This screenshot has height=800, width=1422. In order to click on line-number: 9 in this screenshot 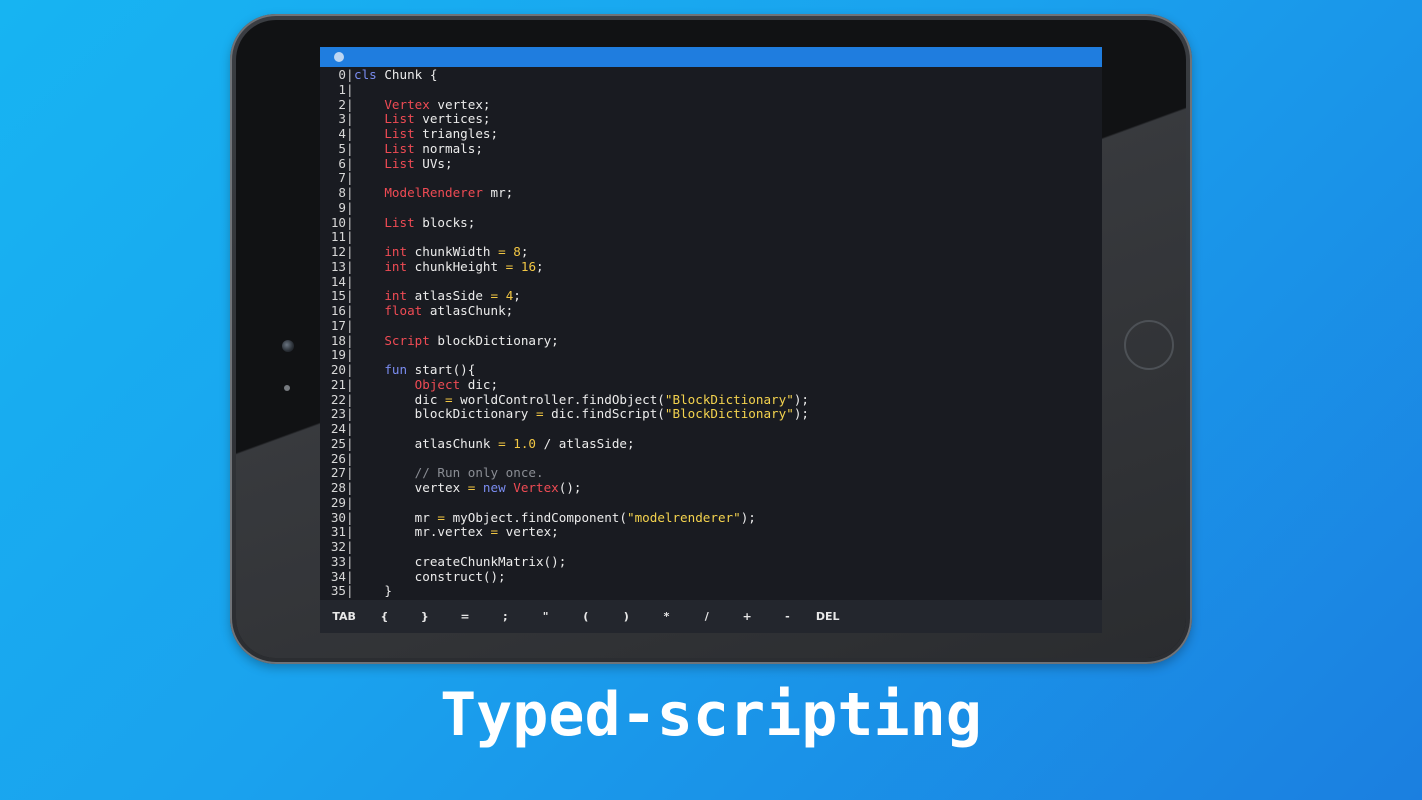, I will do `click(342, 207)`.